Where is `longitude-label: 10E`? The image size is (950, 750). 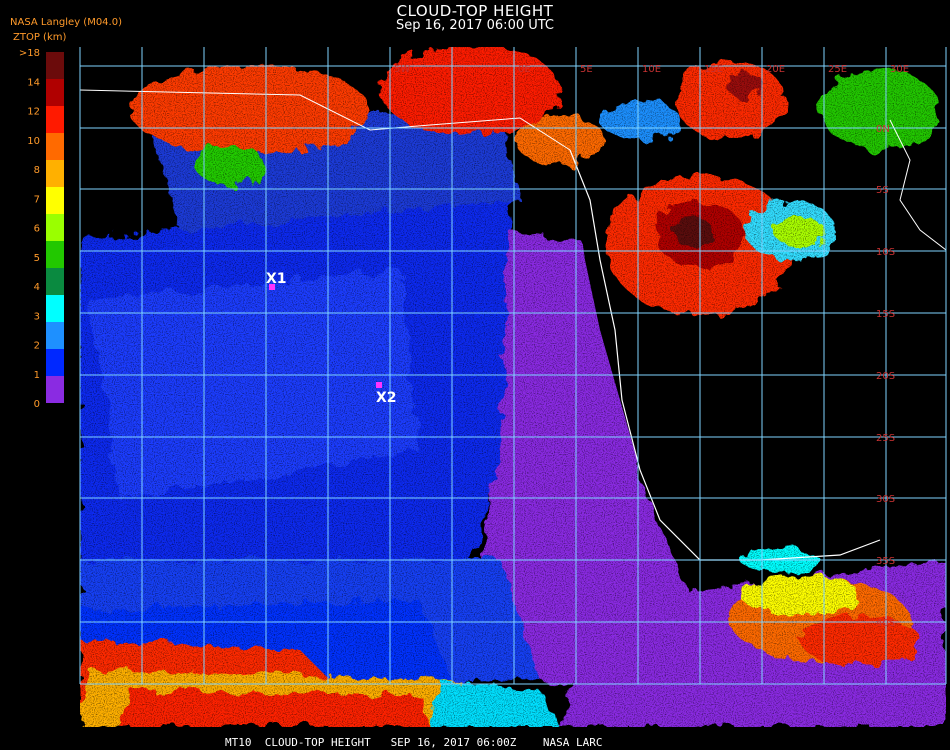
longitude-label: 10E is located at coordinates (651, 69).